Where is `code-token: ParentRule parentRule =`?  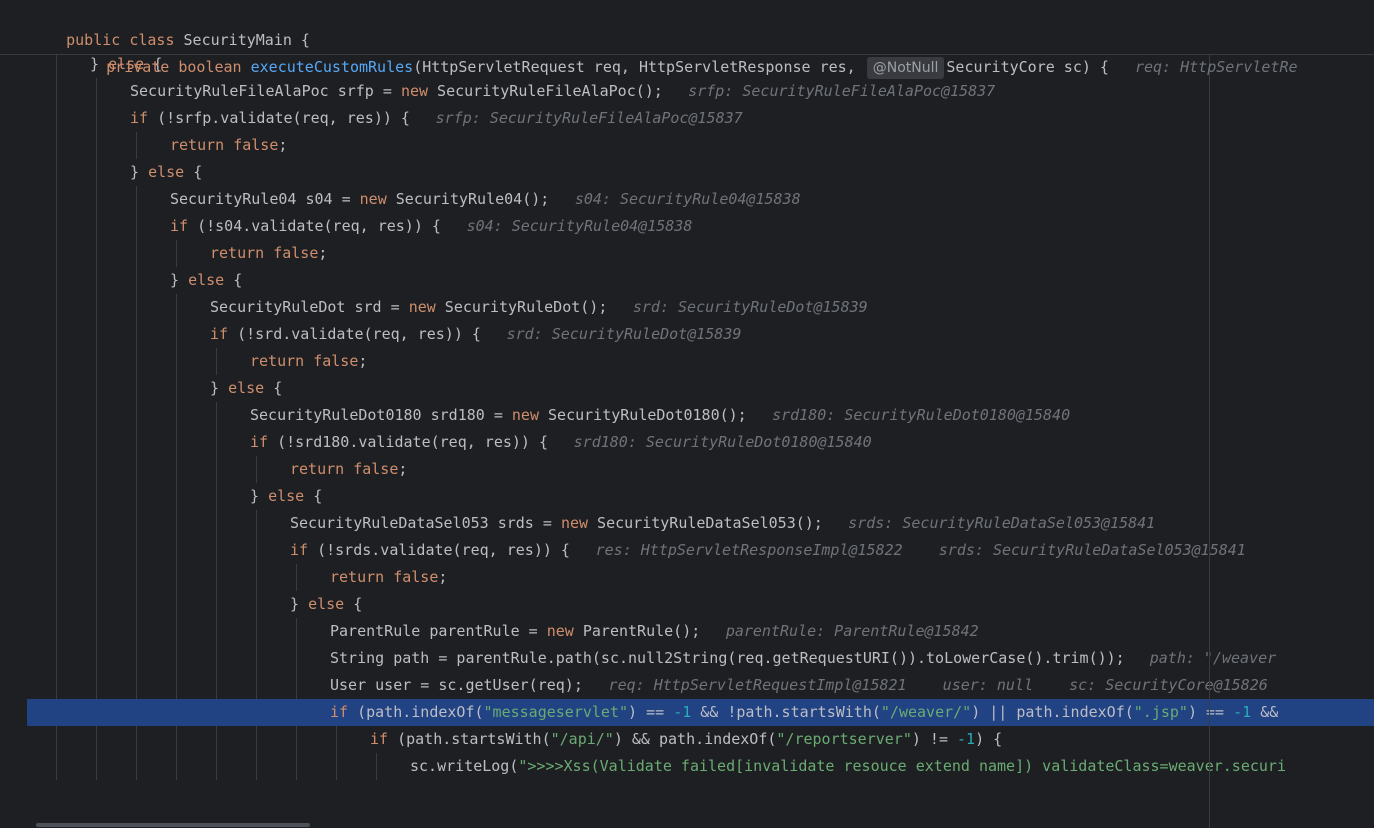 code-token: ParentRule parentRule = is located at coordinates (438, 631).